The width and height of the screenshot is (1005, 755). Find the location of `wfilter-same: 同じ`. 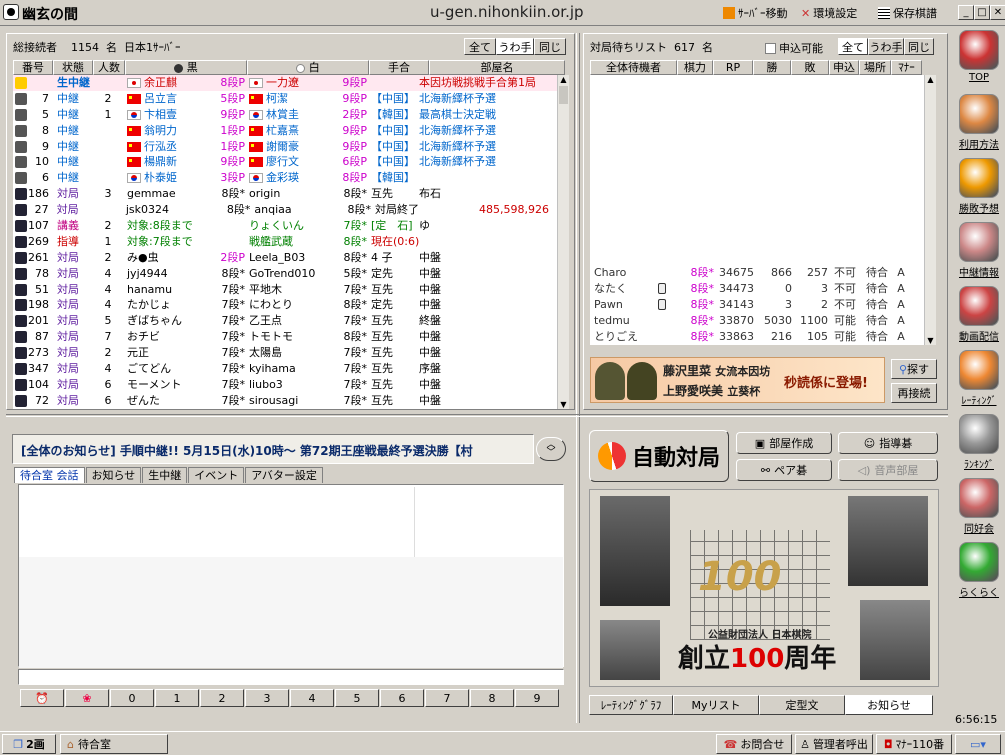

wfilter-same: 同じ is located at coordinates (919, 46).